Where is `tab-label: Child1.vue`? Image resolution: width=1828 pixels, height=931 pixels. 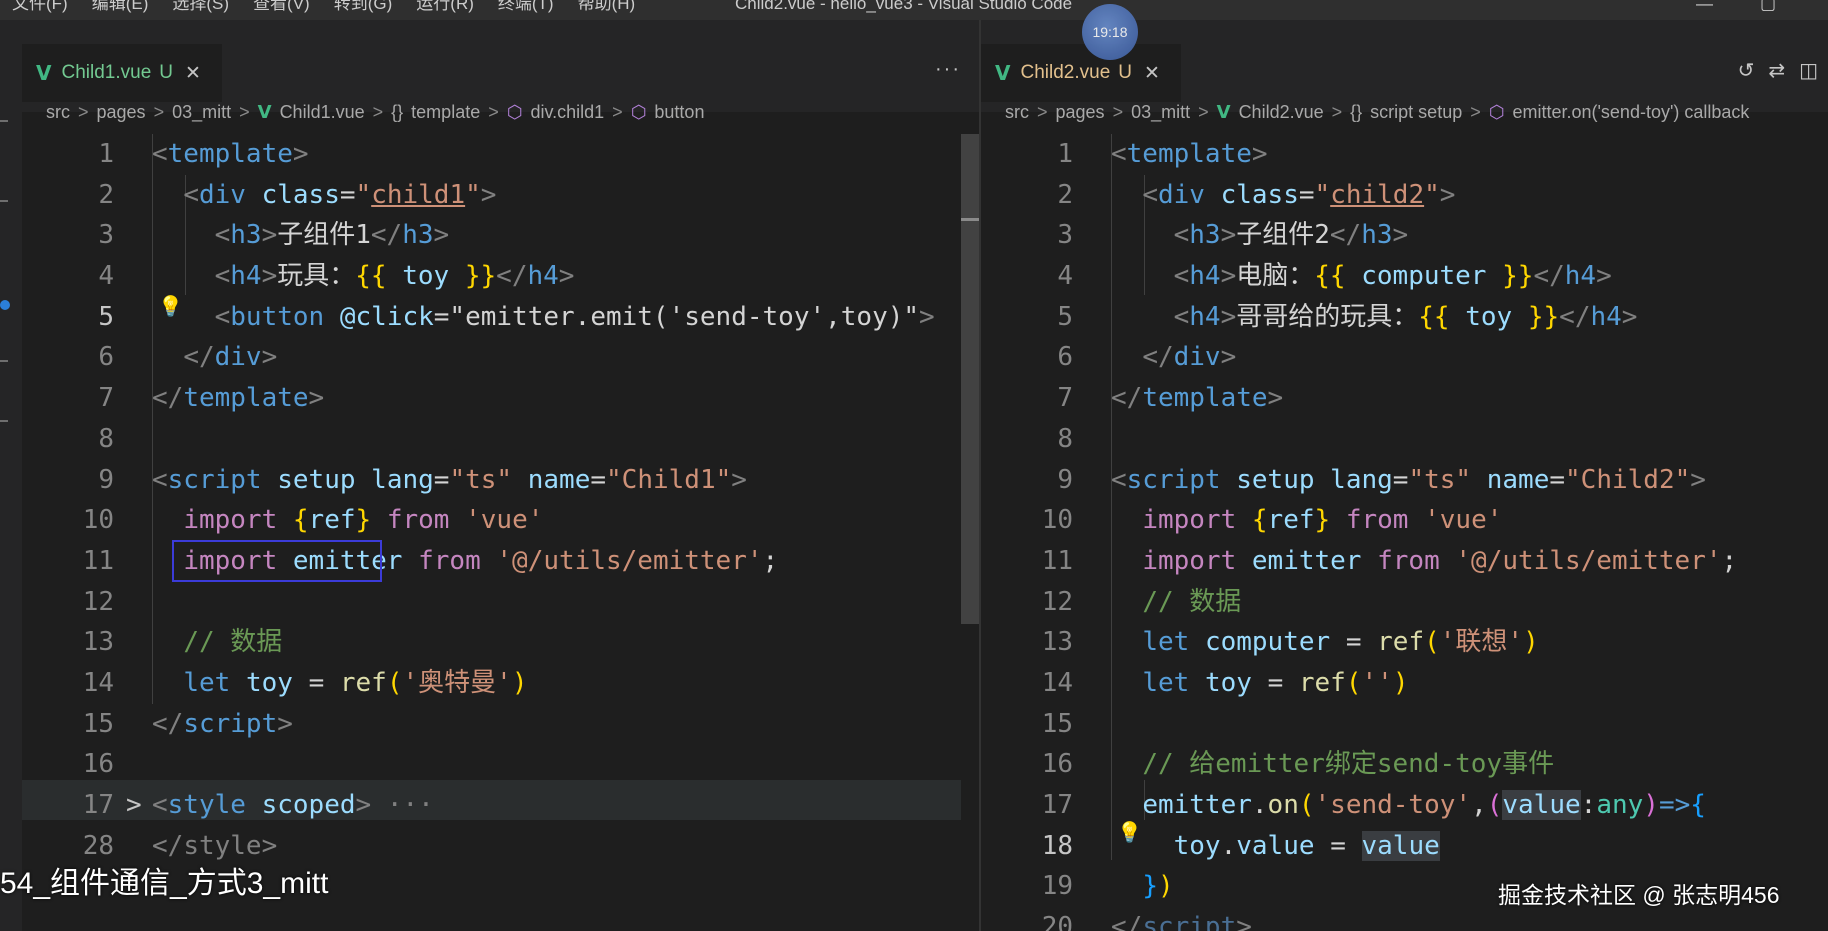
tab-label: Child1.vue is located at coordinates (106, 72).